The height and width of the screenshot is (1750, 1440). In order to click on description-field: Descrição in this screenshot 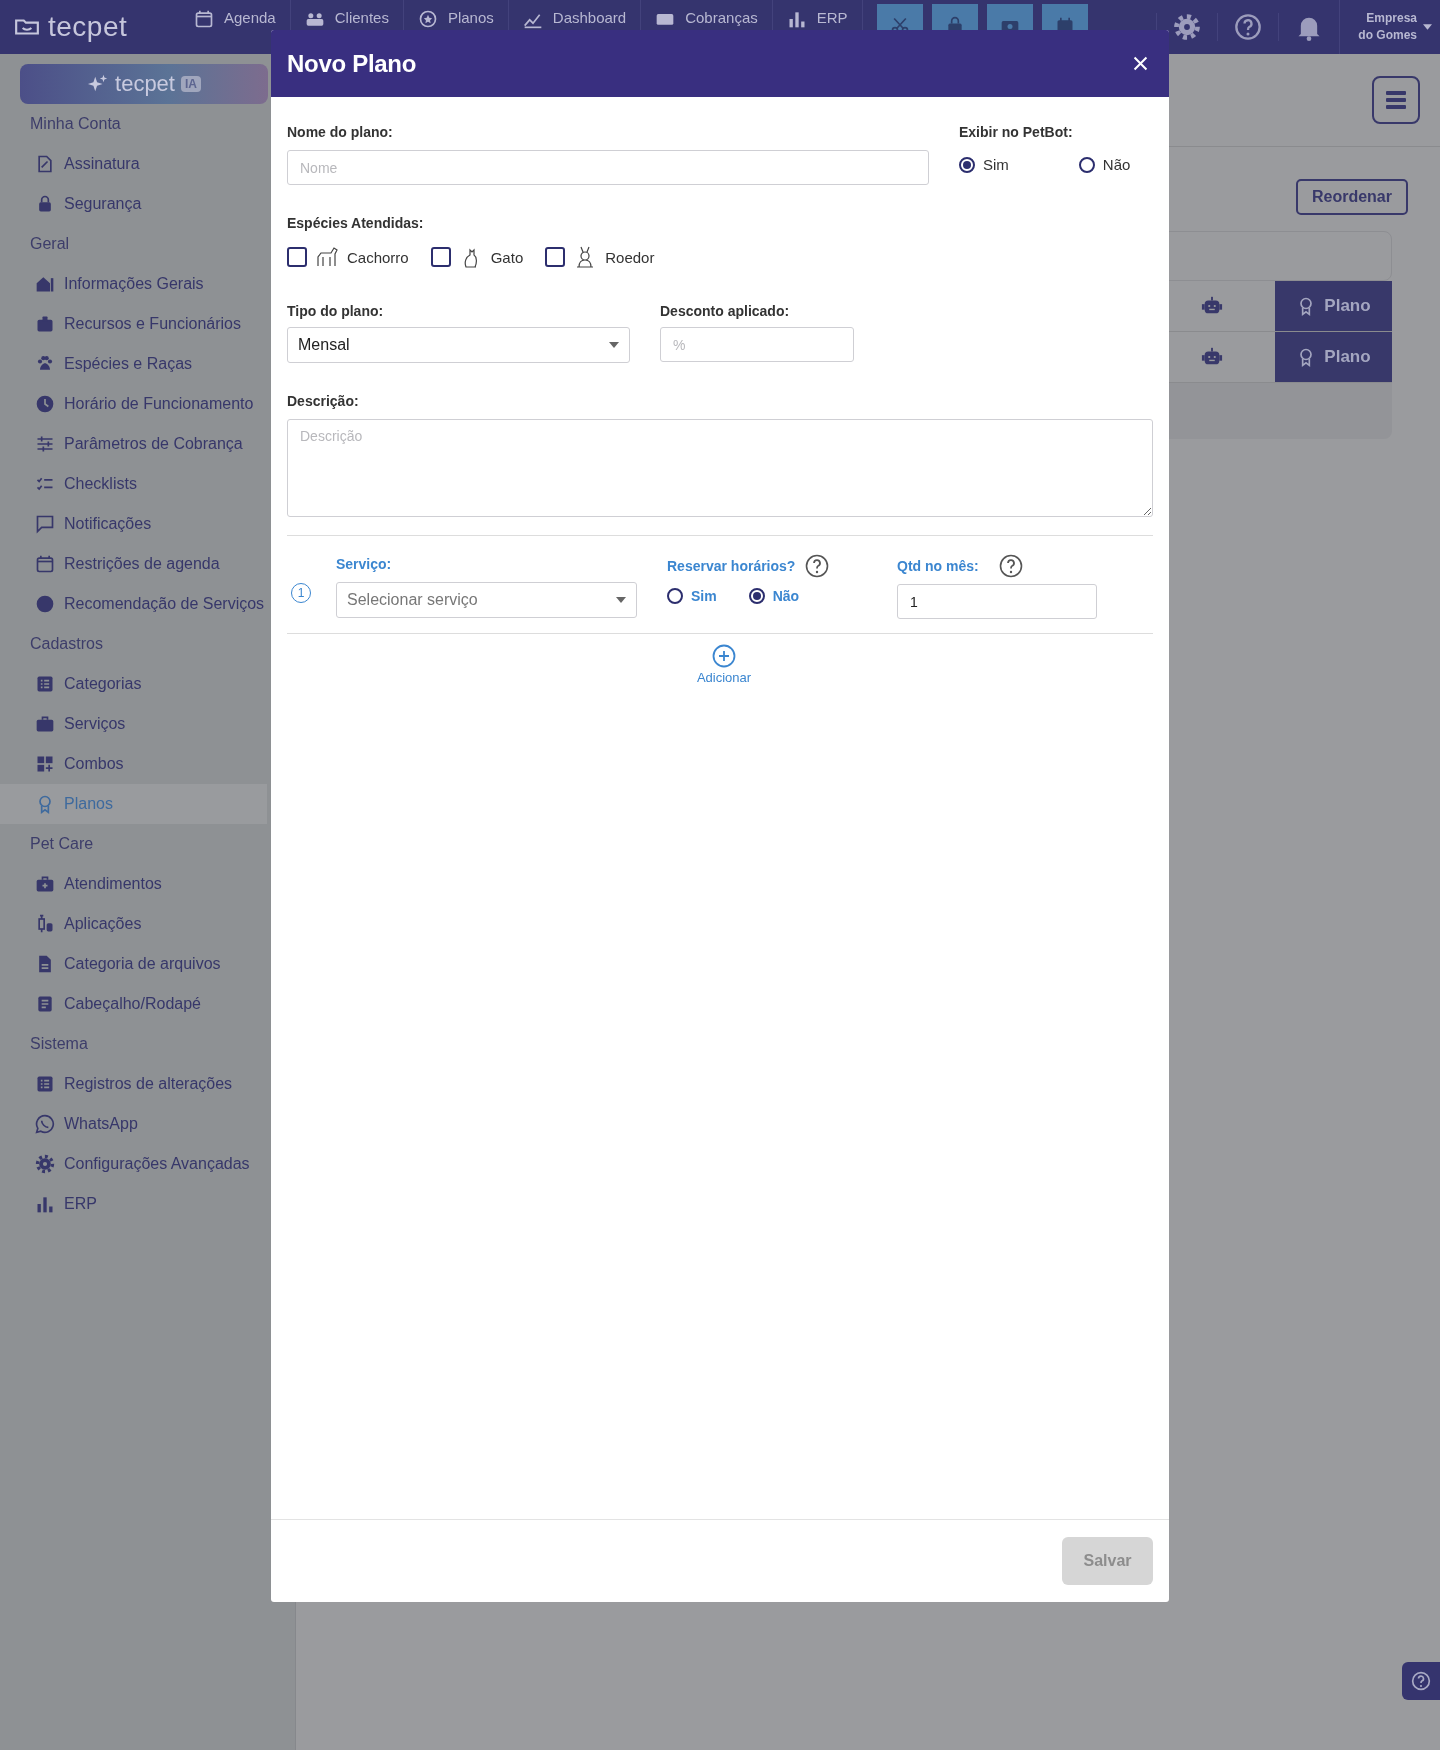, I will do `click(720, 468)`.